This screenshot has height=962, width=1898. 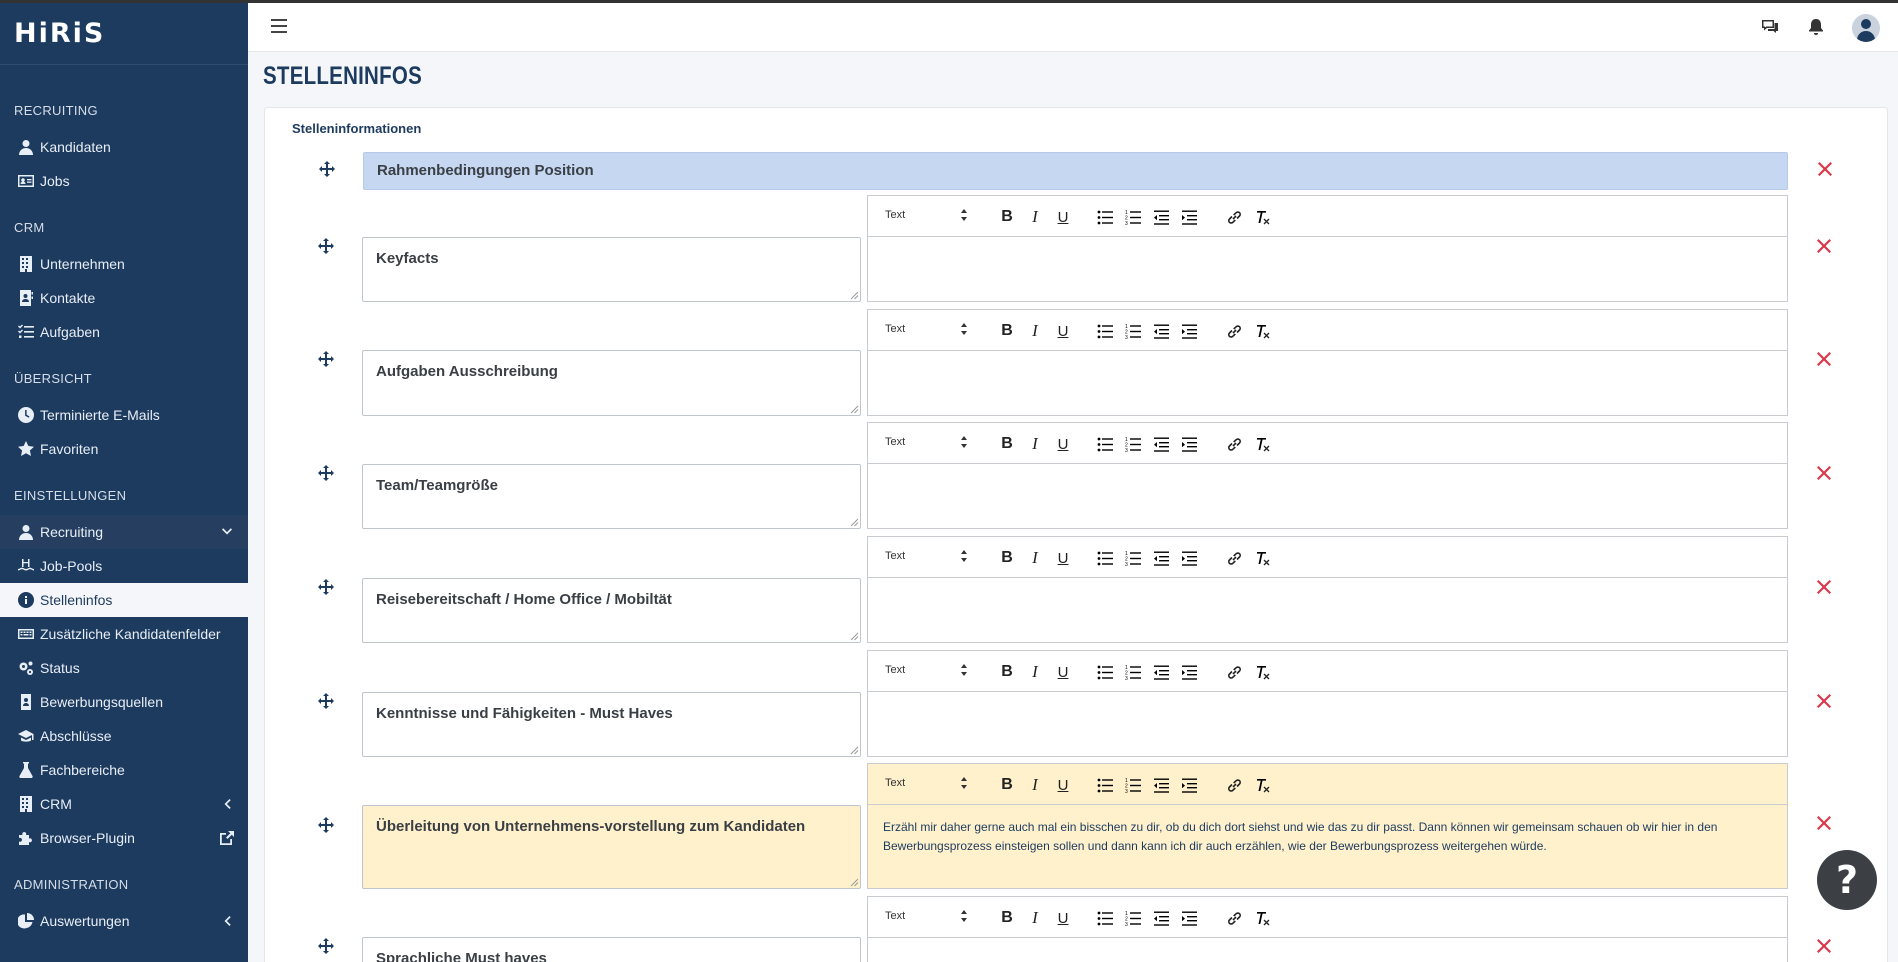 What do you see at coordinates (124, 668) in the screenshot?
I see `sidebar-item-status: Status` at bounding box center [124, 668].